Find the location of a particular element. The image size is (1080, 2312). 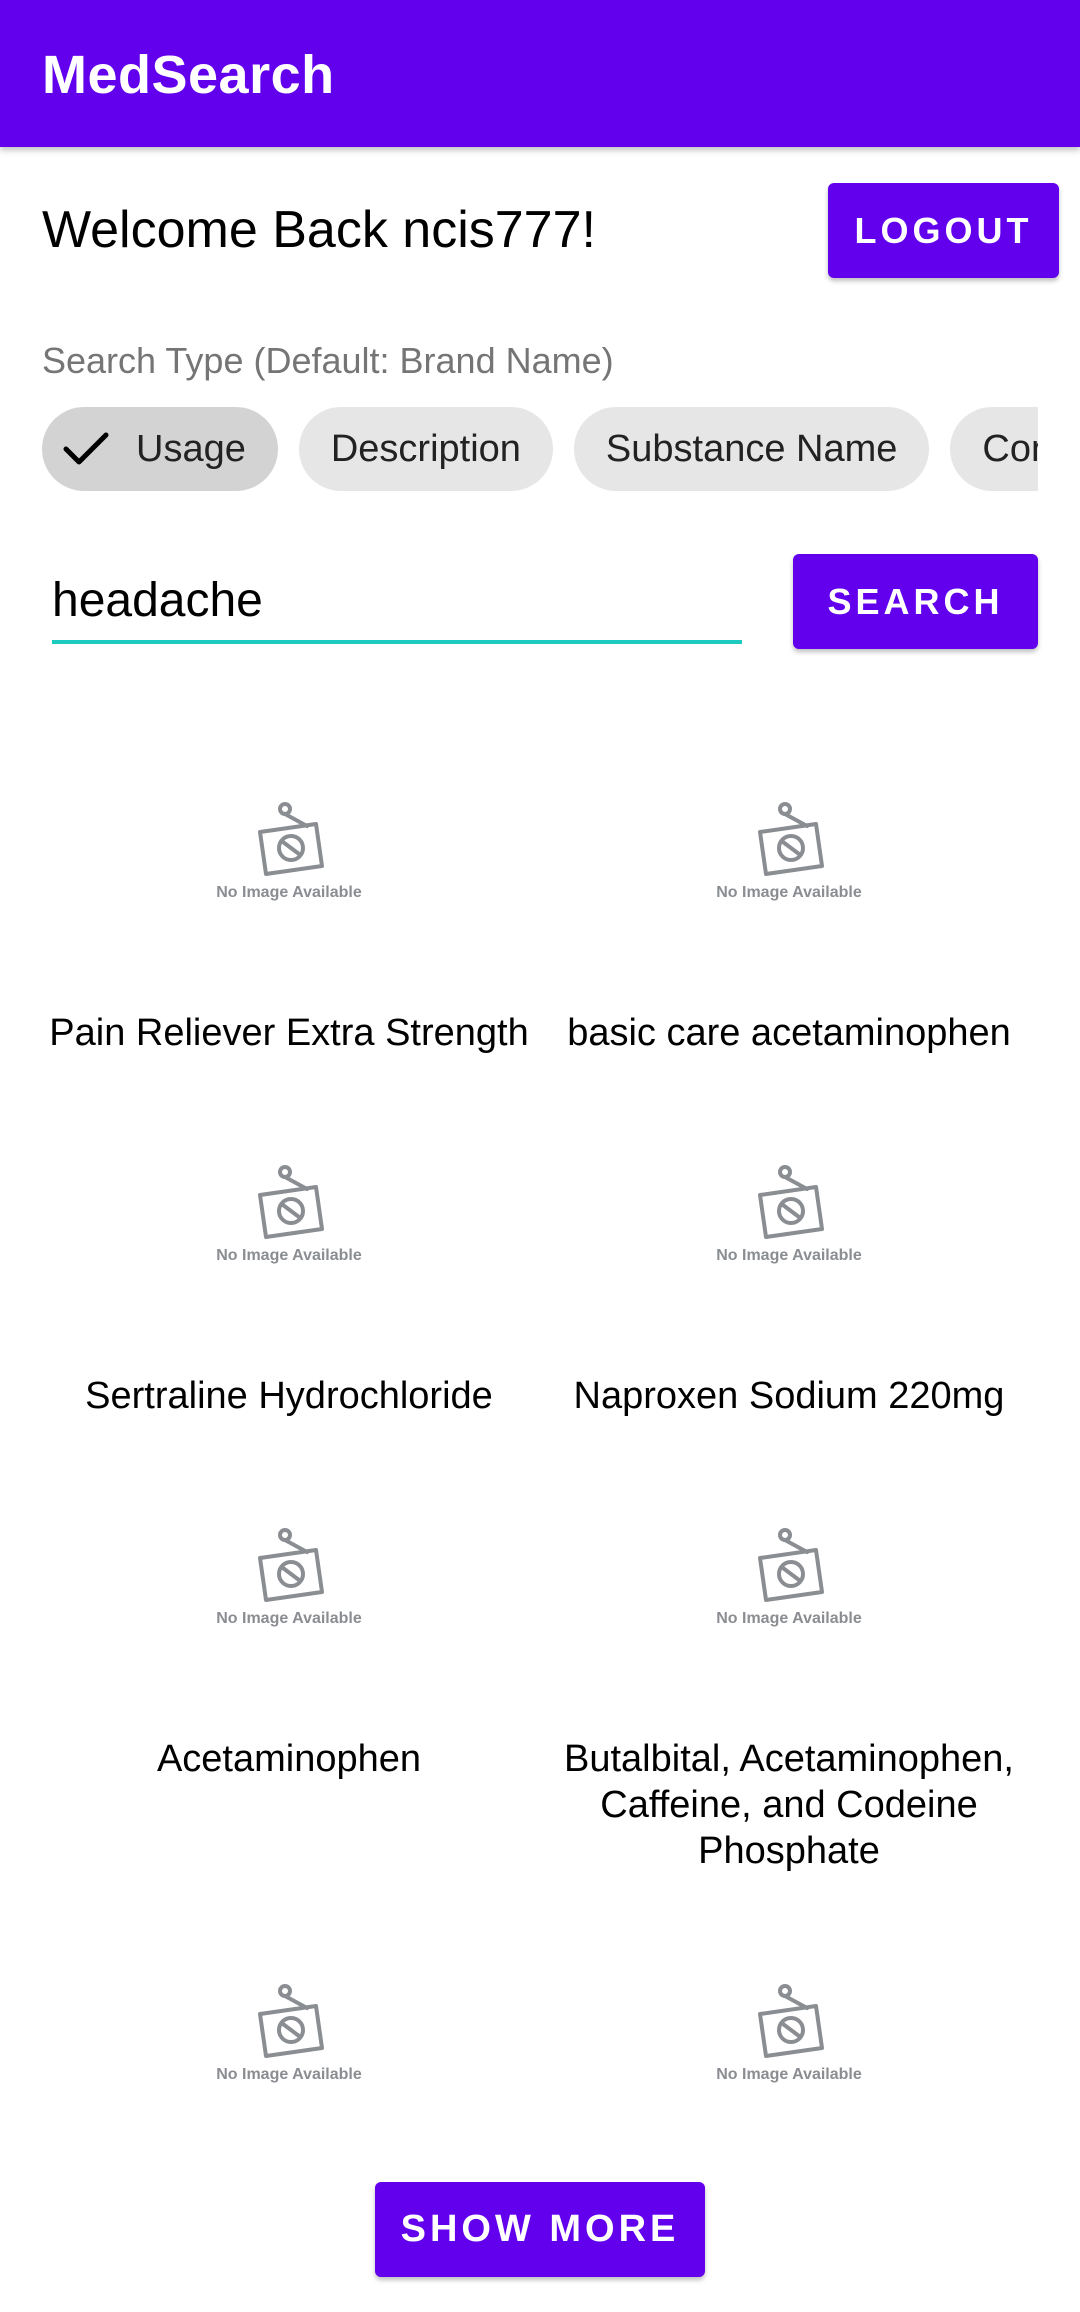

chip-label: Con is located at coordinates (1010, 448).